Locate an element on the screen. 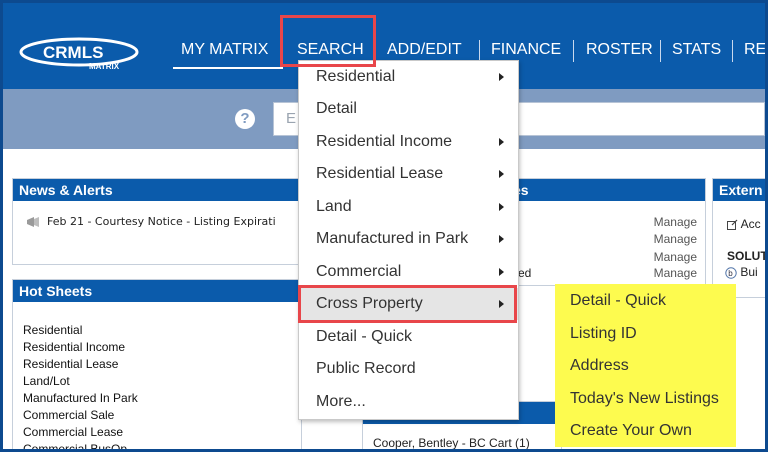  menu-item-label: Land is located at coordinates (334, 206).